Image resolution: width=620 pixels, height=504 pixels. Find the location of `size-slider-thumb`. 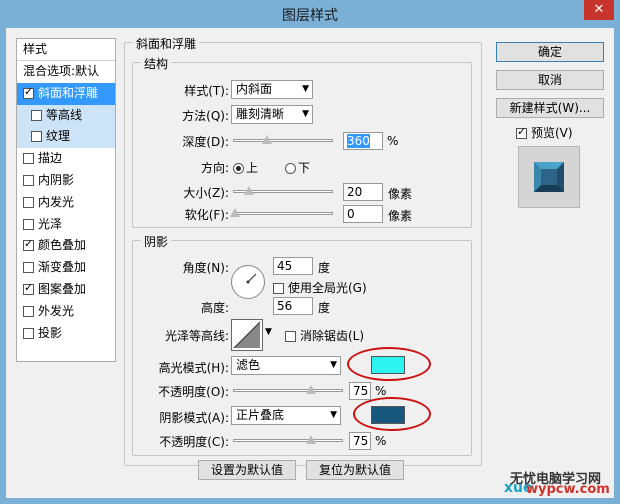

size-slider-thumb is located at coordinates (249, 190).